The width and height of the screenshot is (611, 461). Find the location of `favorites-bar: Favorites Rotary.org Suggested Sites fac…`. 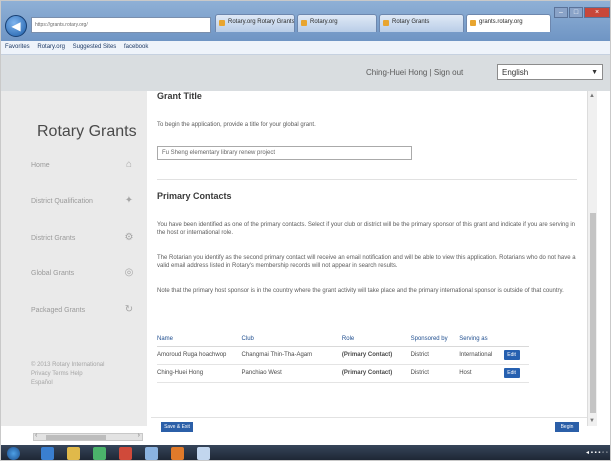

favorites-bar: Favorites Rotary.org Suggested Sites fac… is located at coordinates (305, 48).